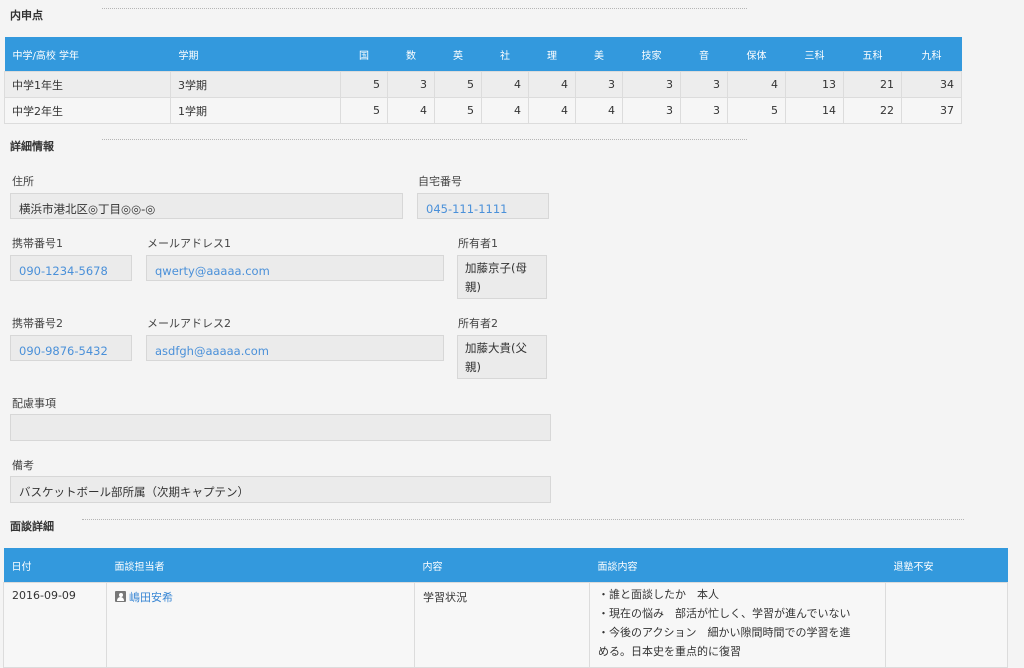 The width and height of the screenshot is (1024, 668). Describe the element at coordinates (658, 594) in the screenshot. I see `interview-content-line: ・誰と面談したか 本人` at that location.